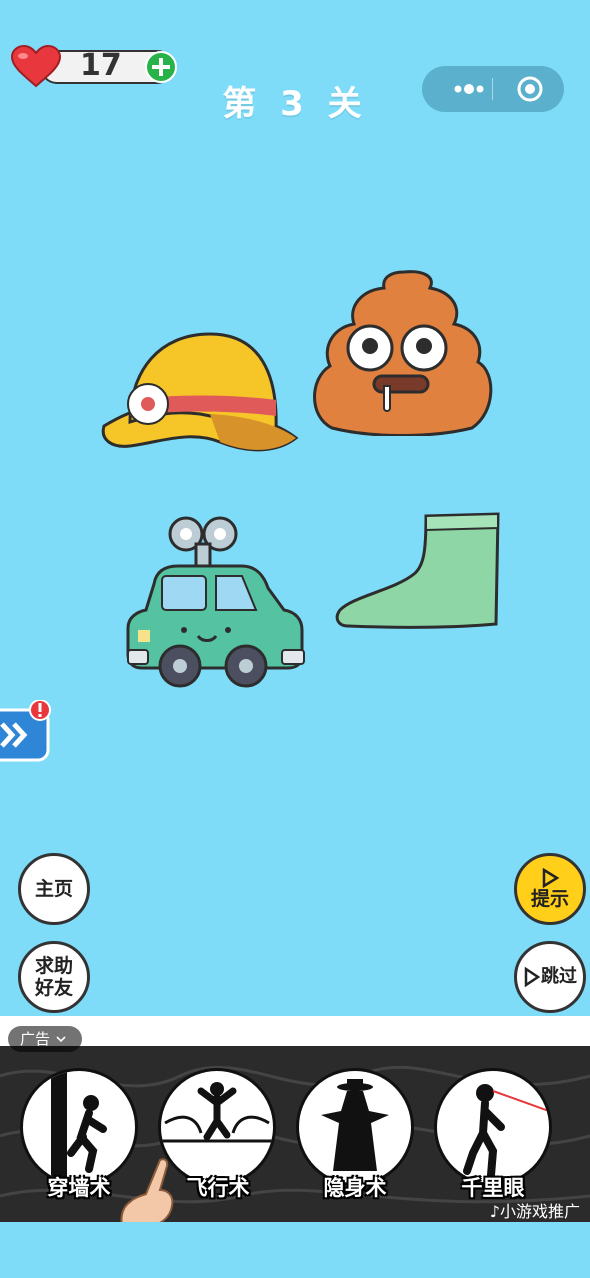  I want to click on cloaked-figure-icon, so click(355, 1125).